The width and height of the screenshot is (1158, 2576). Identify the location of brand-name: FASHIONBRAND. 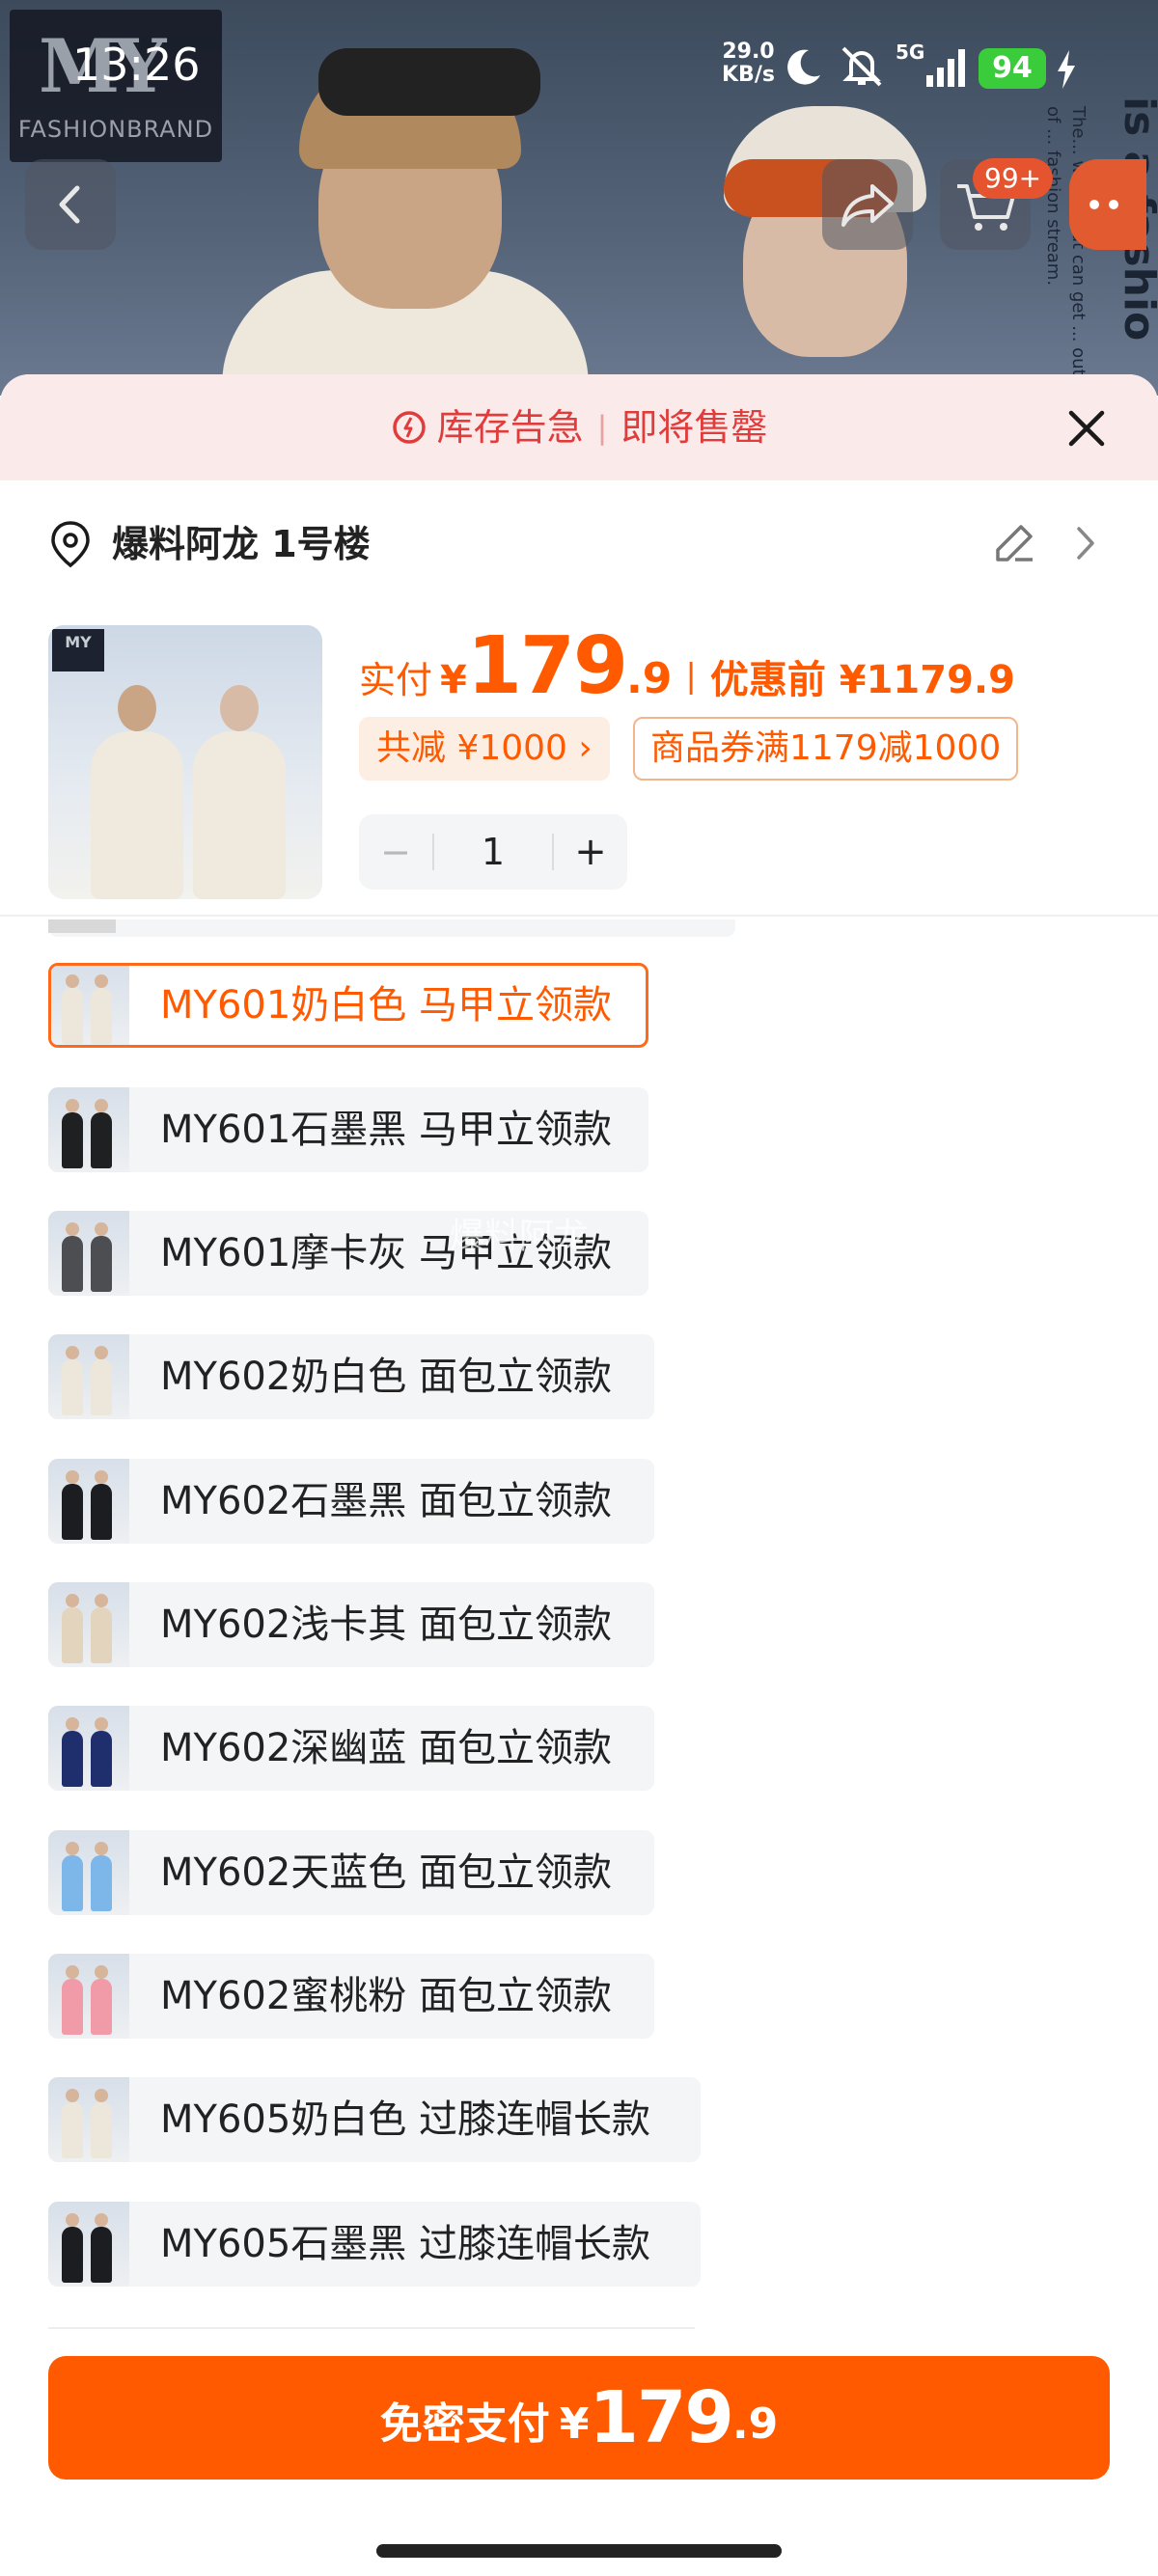
(115, 129).